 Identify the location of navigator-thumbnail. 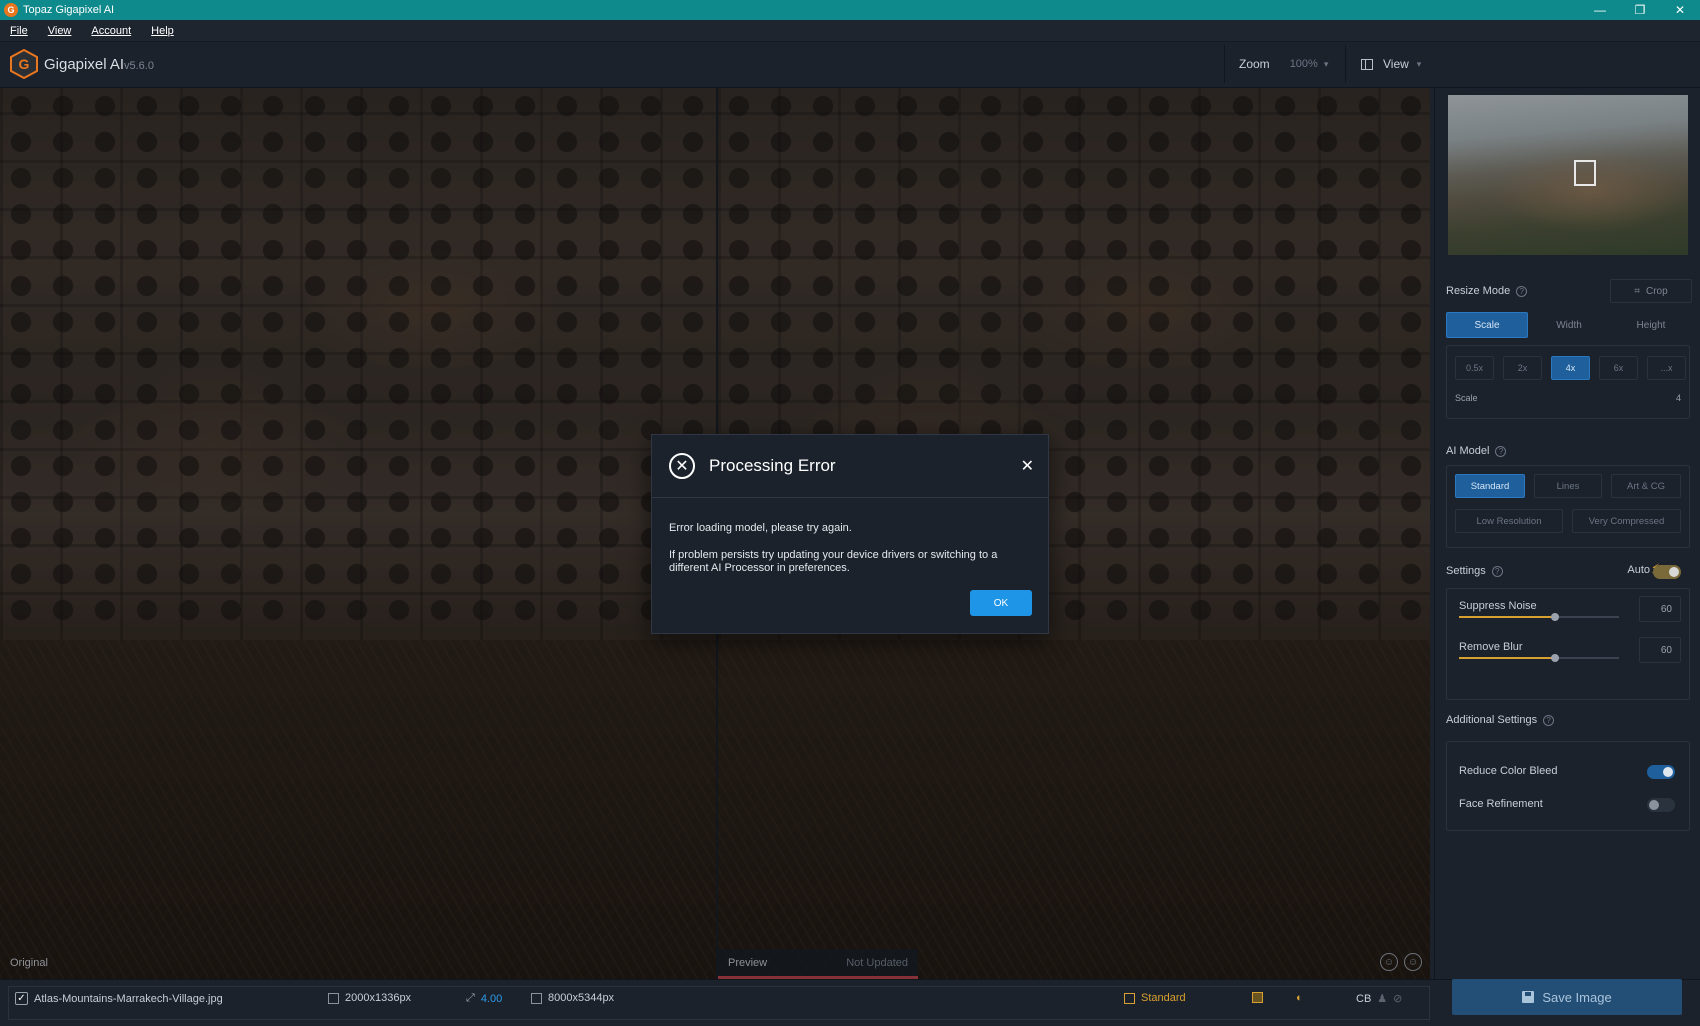
(1568, 175).